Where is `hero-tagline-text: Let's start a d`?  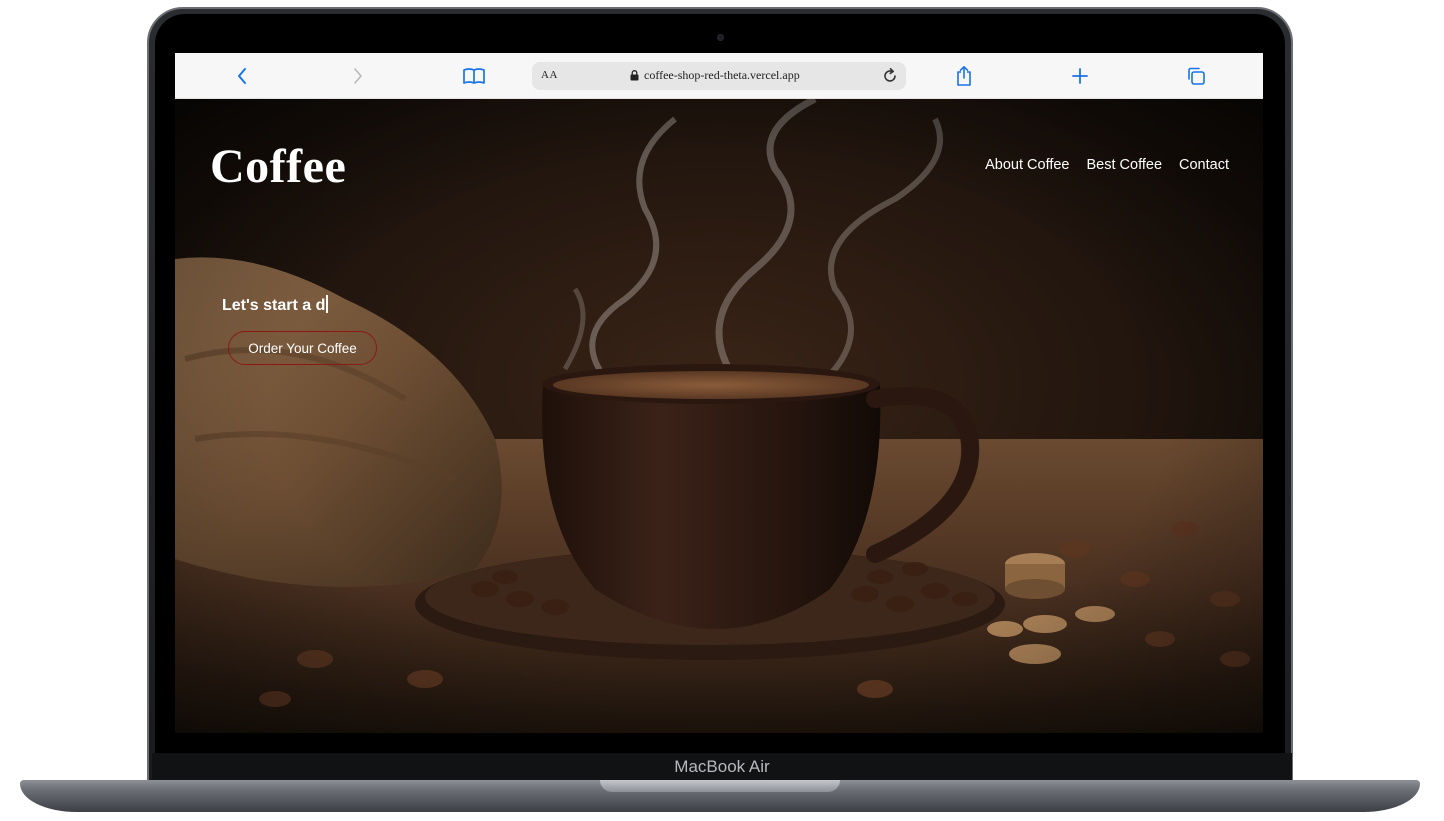 hero-tagline-text: Let's start a d is located at coordinates (274, 305).